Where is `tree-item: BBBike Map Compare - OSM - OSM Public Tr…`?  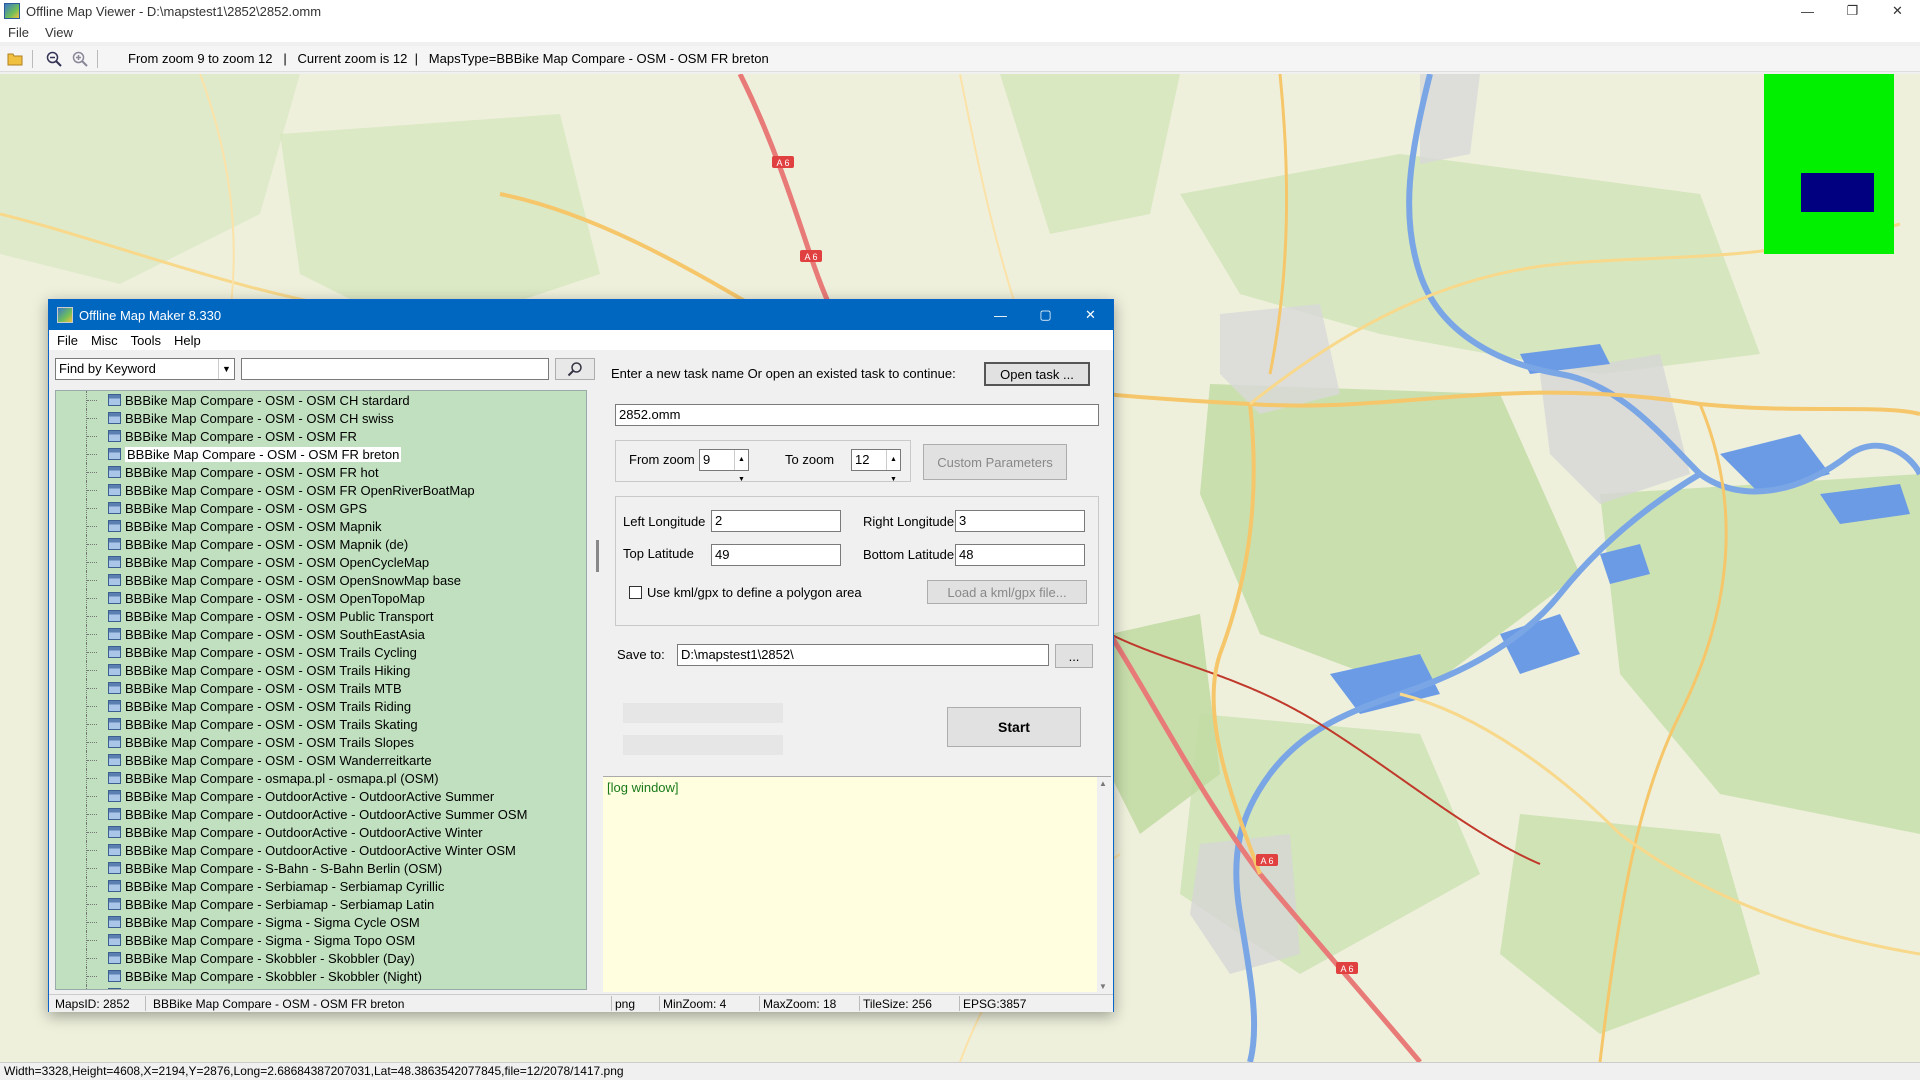
tree-item: BBBike Map Compare - OSM - OSM Public Tr… is located at coordinates (321, 616).